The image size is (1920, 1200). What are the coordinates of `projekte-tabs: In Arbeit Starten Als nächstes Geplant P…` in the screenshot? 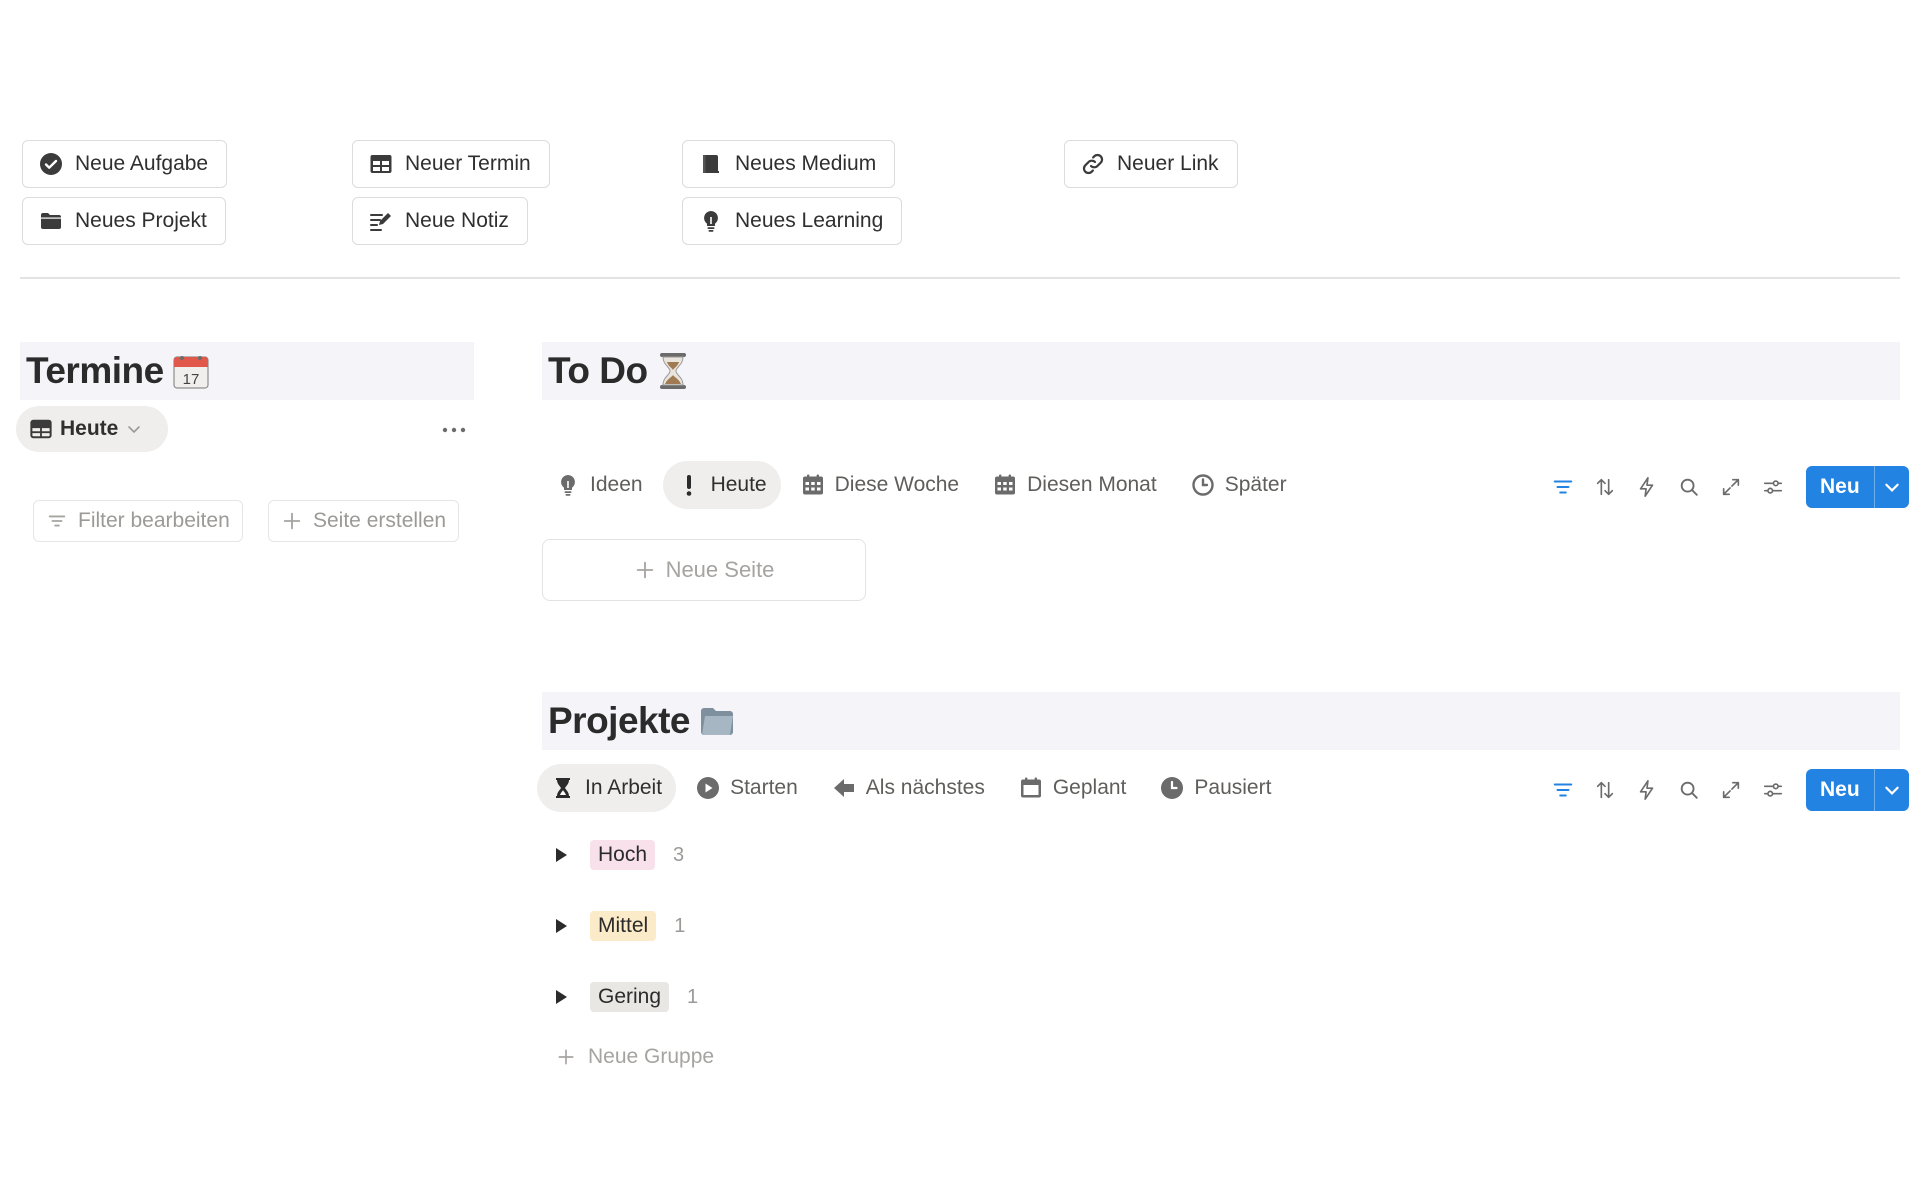 It's located at (911, 788).